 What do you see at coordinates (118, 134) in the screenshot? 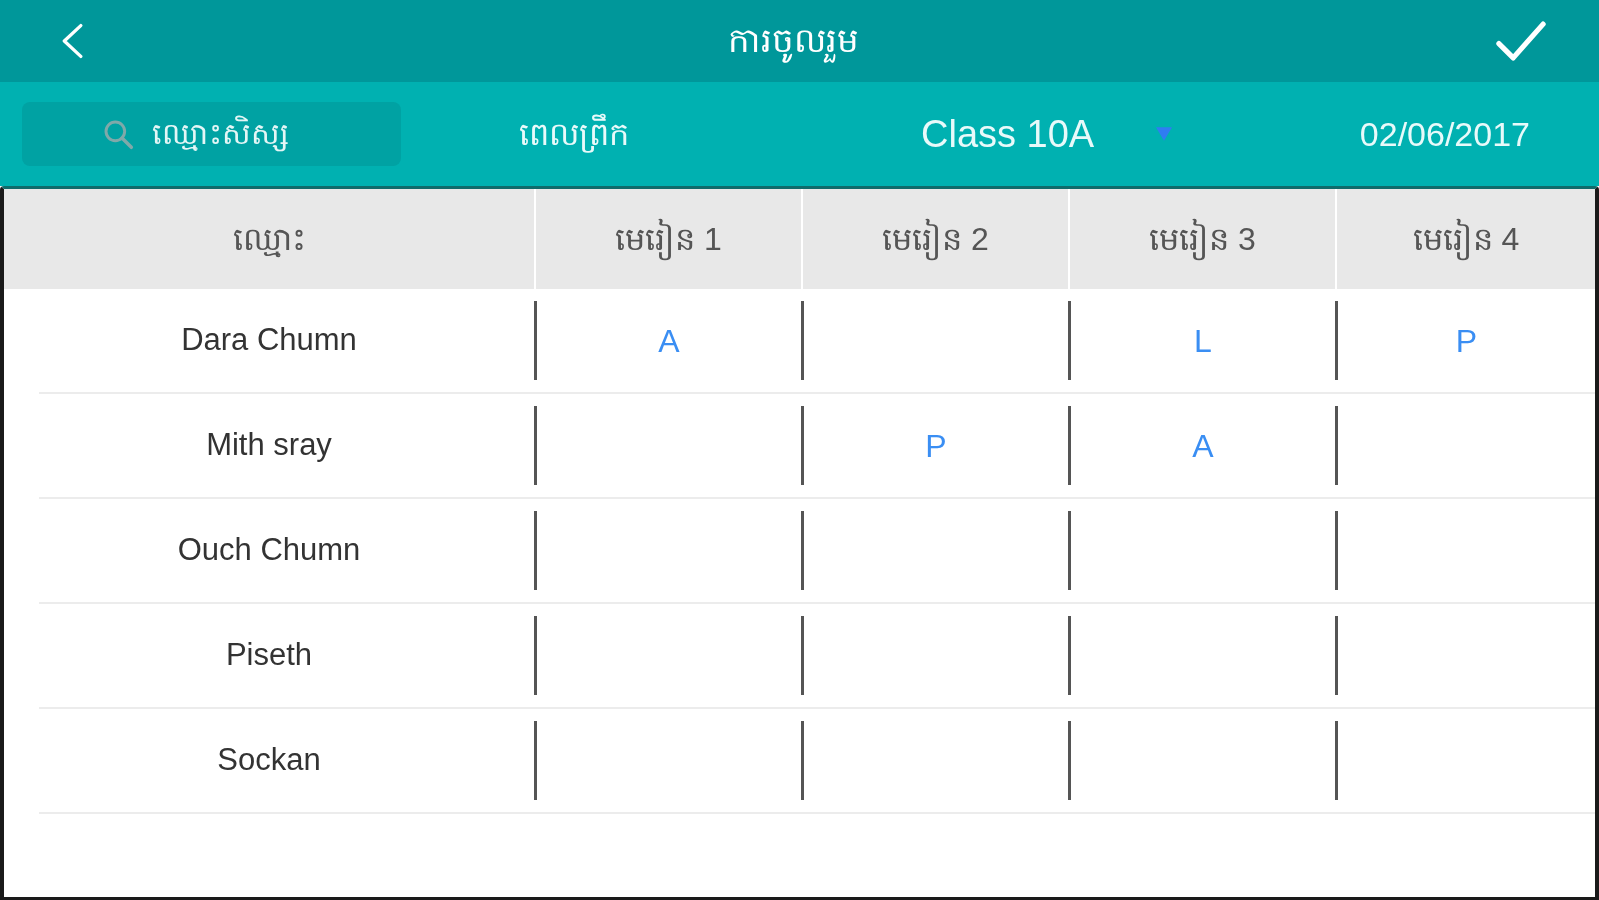
I see `search-icon` at bounding box center [118, 134].